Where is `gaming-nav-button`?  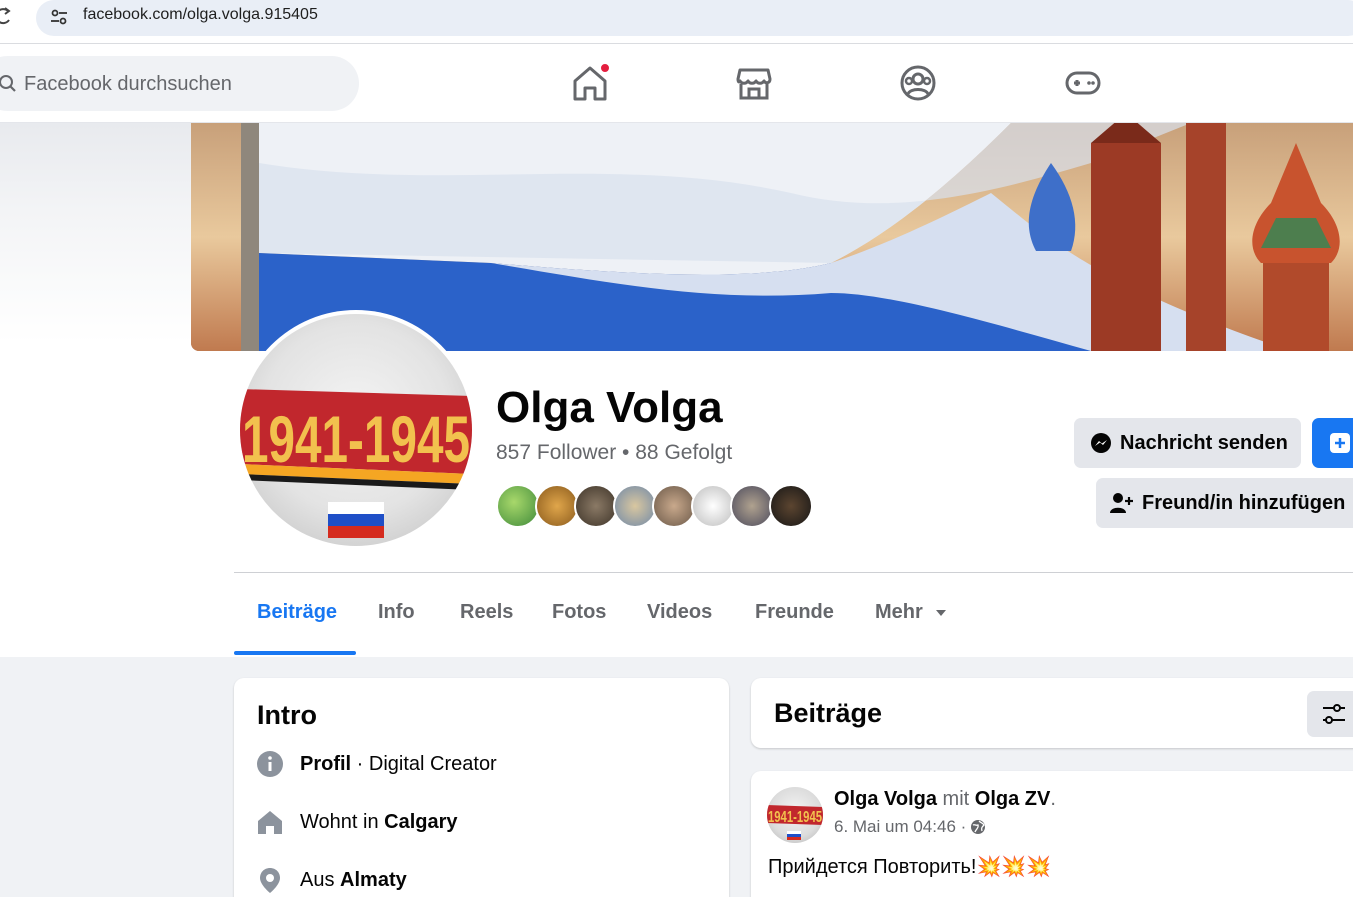 gaming-nav-button is located at coordinates (1083, 83).